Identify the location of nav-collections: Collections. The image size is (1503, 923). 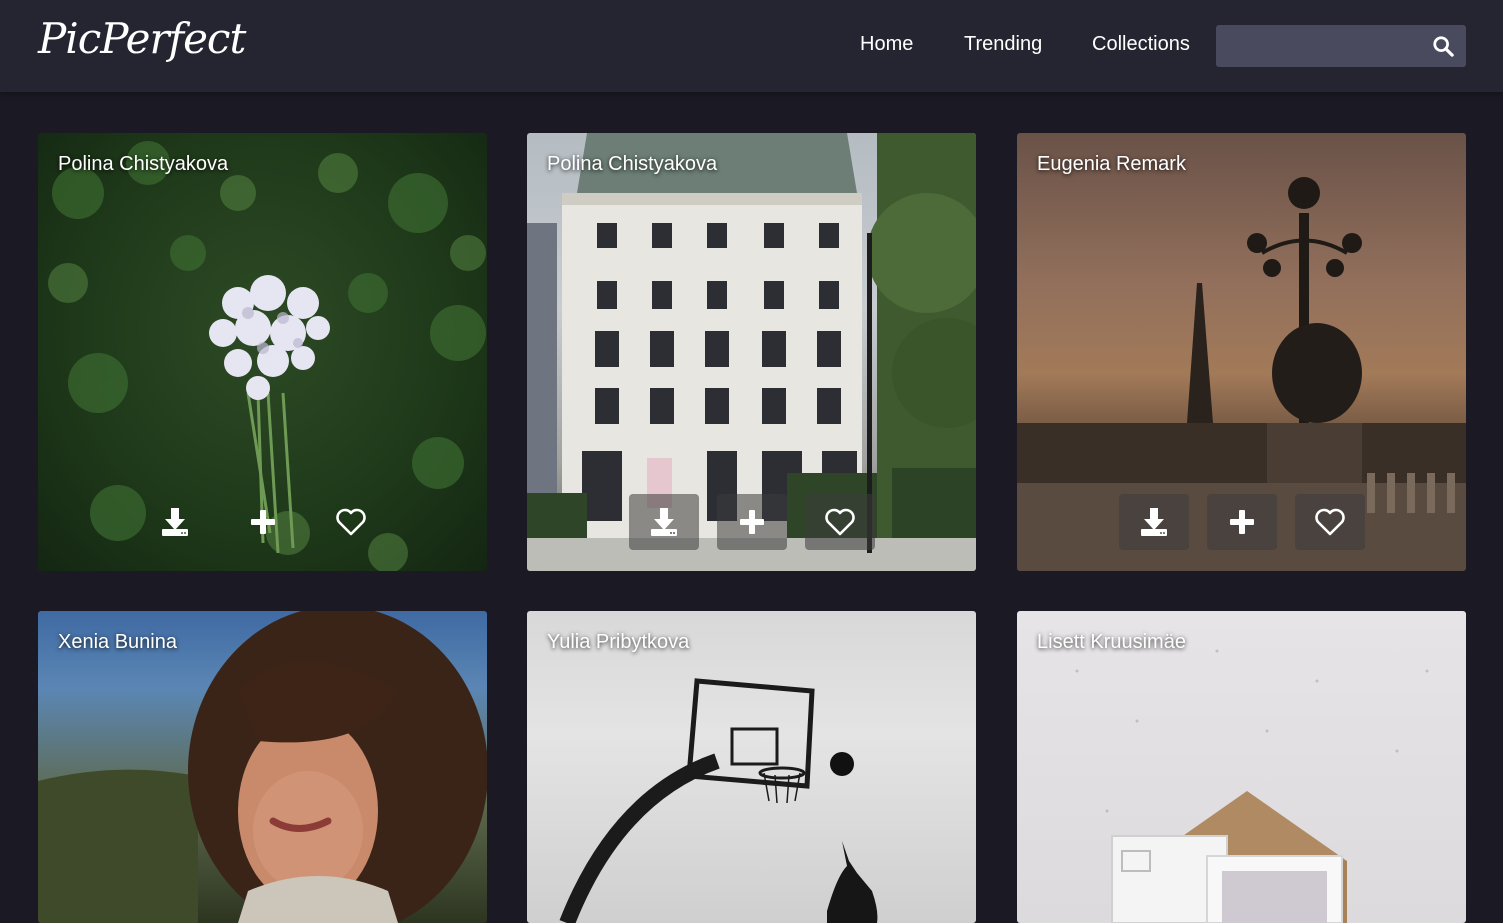
(1141, 44).